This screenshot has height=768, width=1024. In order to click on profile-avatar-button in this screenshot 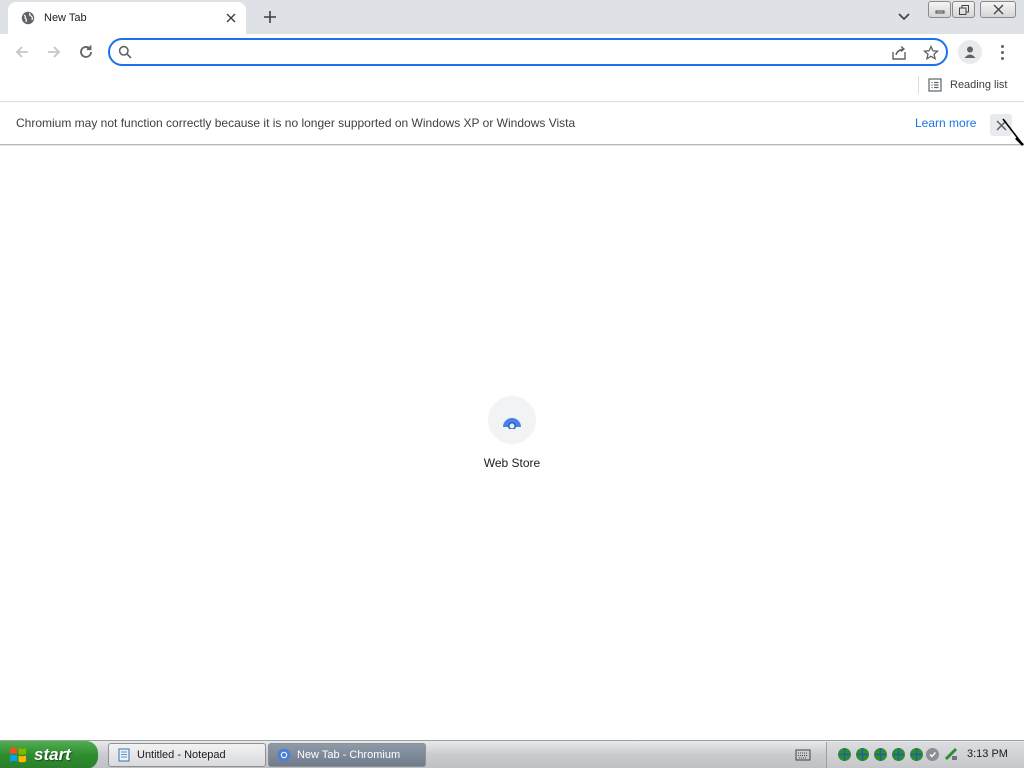, I will do `click(970, 52)`.